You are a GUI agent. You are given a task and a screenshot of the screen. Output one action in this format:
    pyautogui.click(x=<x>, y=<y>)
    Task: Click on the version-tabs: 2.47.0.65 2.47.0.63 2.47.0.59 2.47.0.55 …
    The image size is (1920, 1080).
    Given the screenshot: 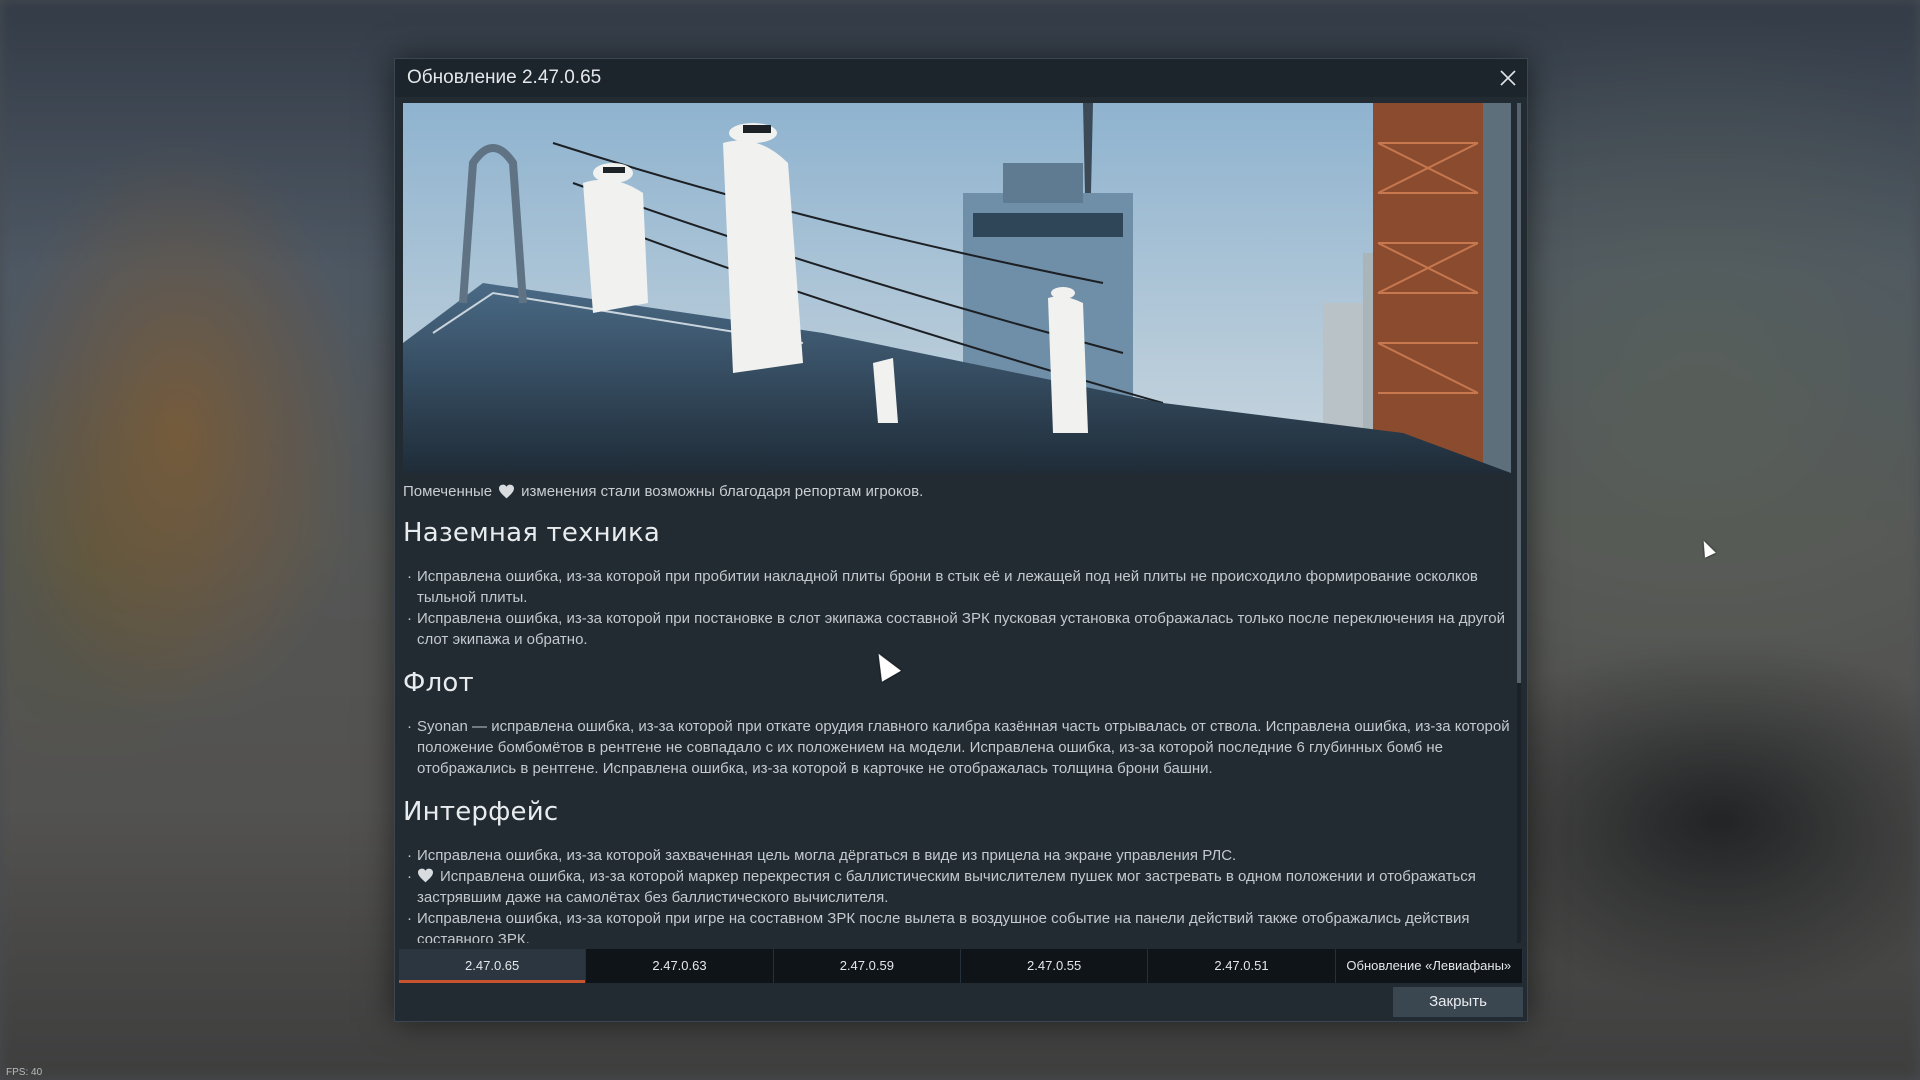 What is the action you would take?
    pyautogui.click(x=961, y=966)
    